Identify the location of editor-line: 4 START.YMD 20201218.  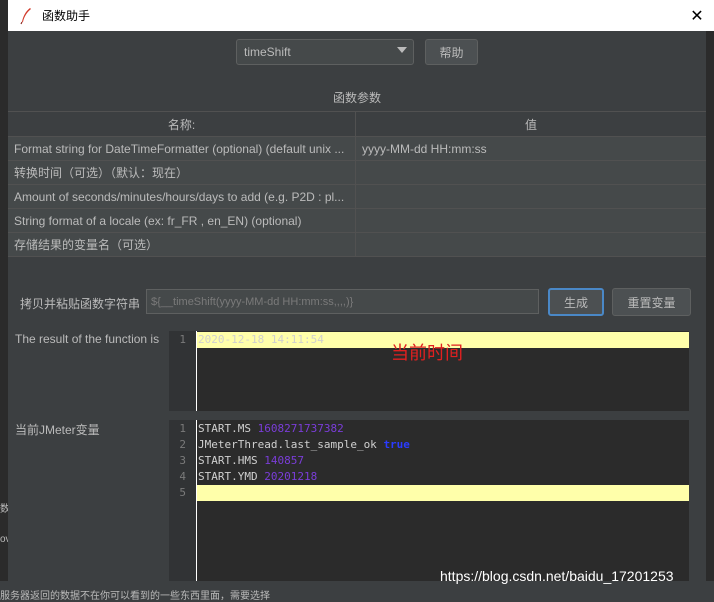
(429, 477).